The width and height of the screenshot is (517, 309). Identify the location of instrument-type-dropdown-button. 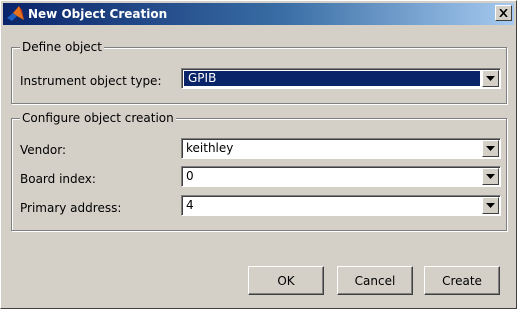
(490, 78).